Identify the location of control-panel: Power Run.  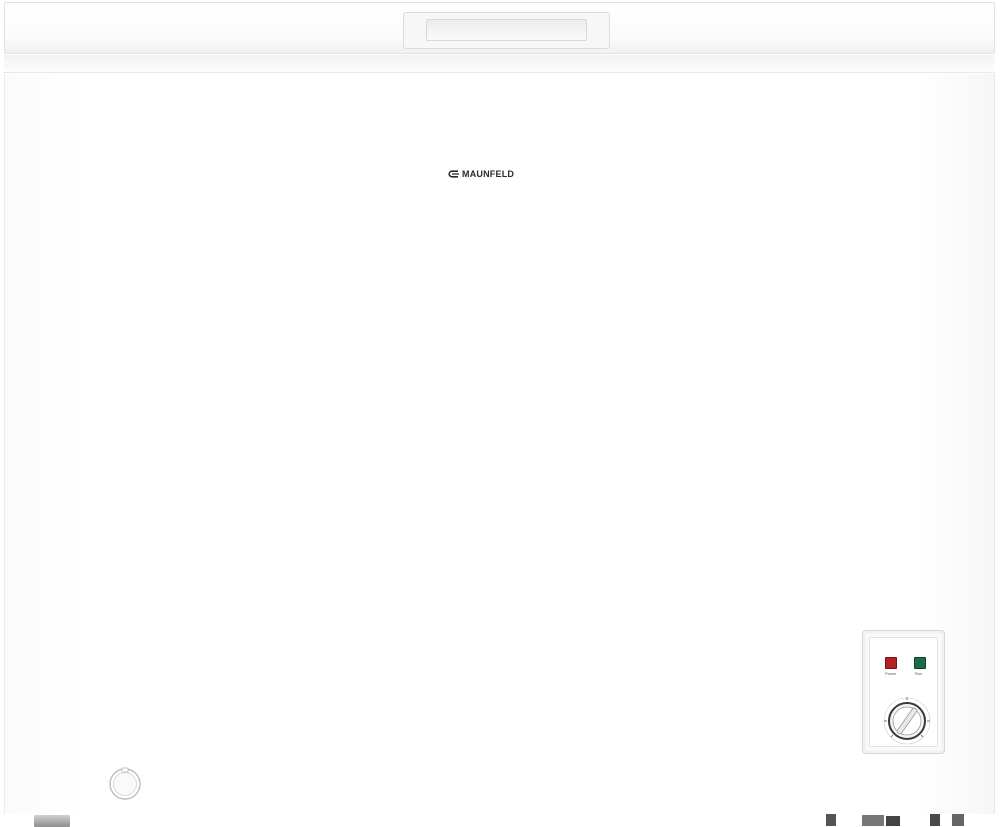
(903, 692).